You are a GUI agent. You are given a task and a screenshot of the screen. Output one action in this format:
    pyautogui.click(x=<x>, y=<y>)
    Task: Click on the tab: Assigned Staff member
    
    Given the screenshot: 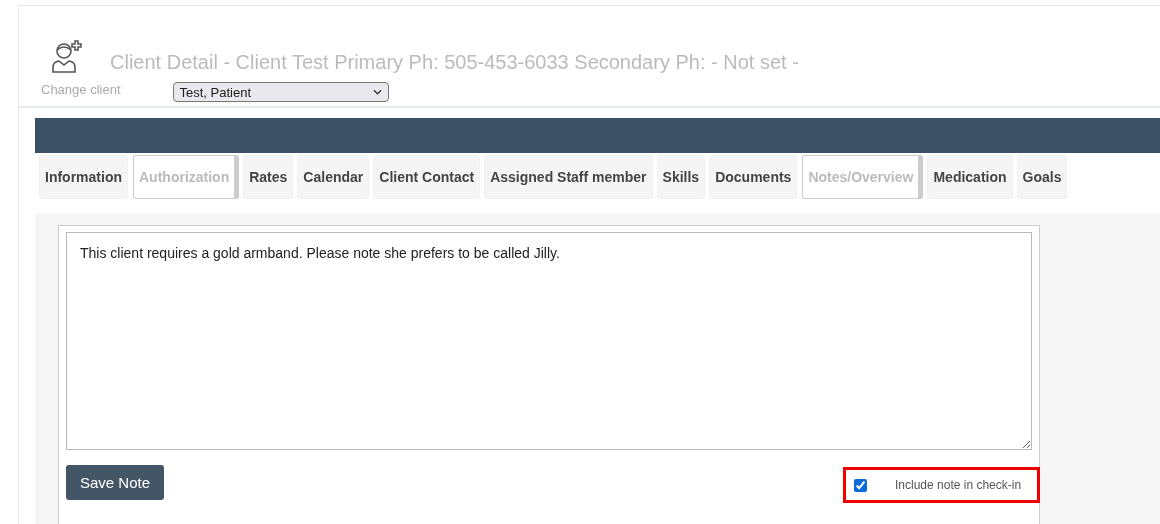 What is the action you would take?
    pyautogui.click(x=568, y=176)
    